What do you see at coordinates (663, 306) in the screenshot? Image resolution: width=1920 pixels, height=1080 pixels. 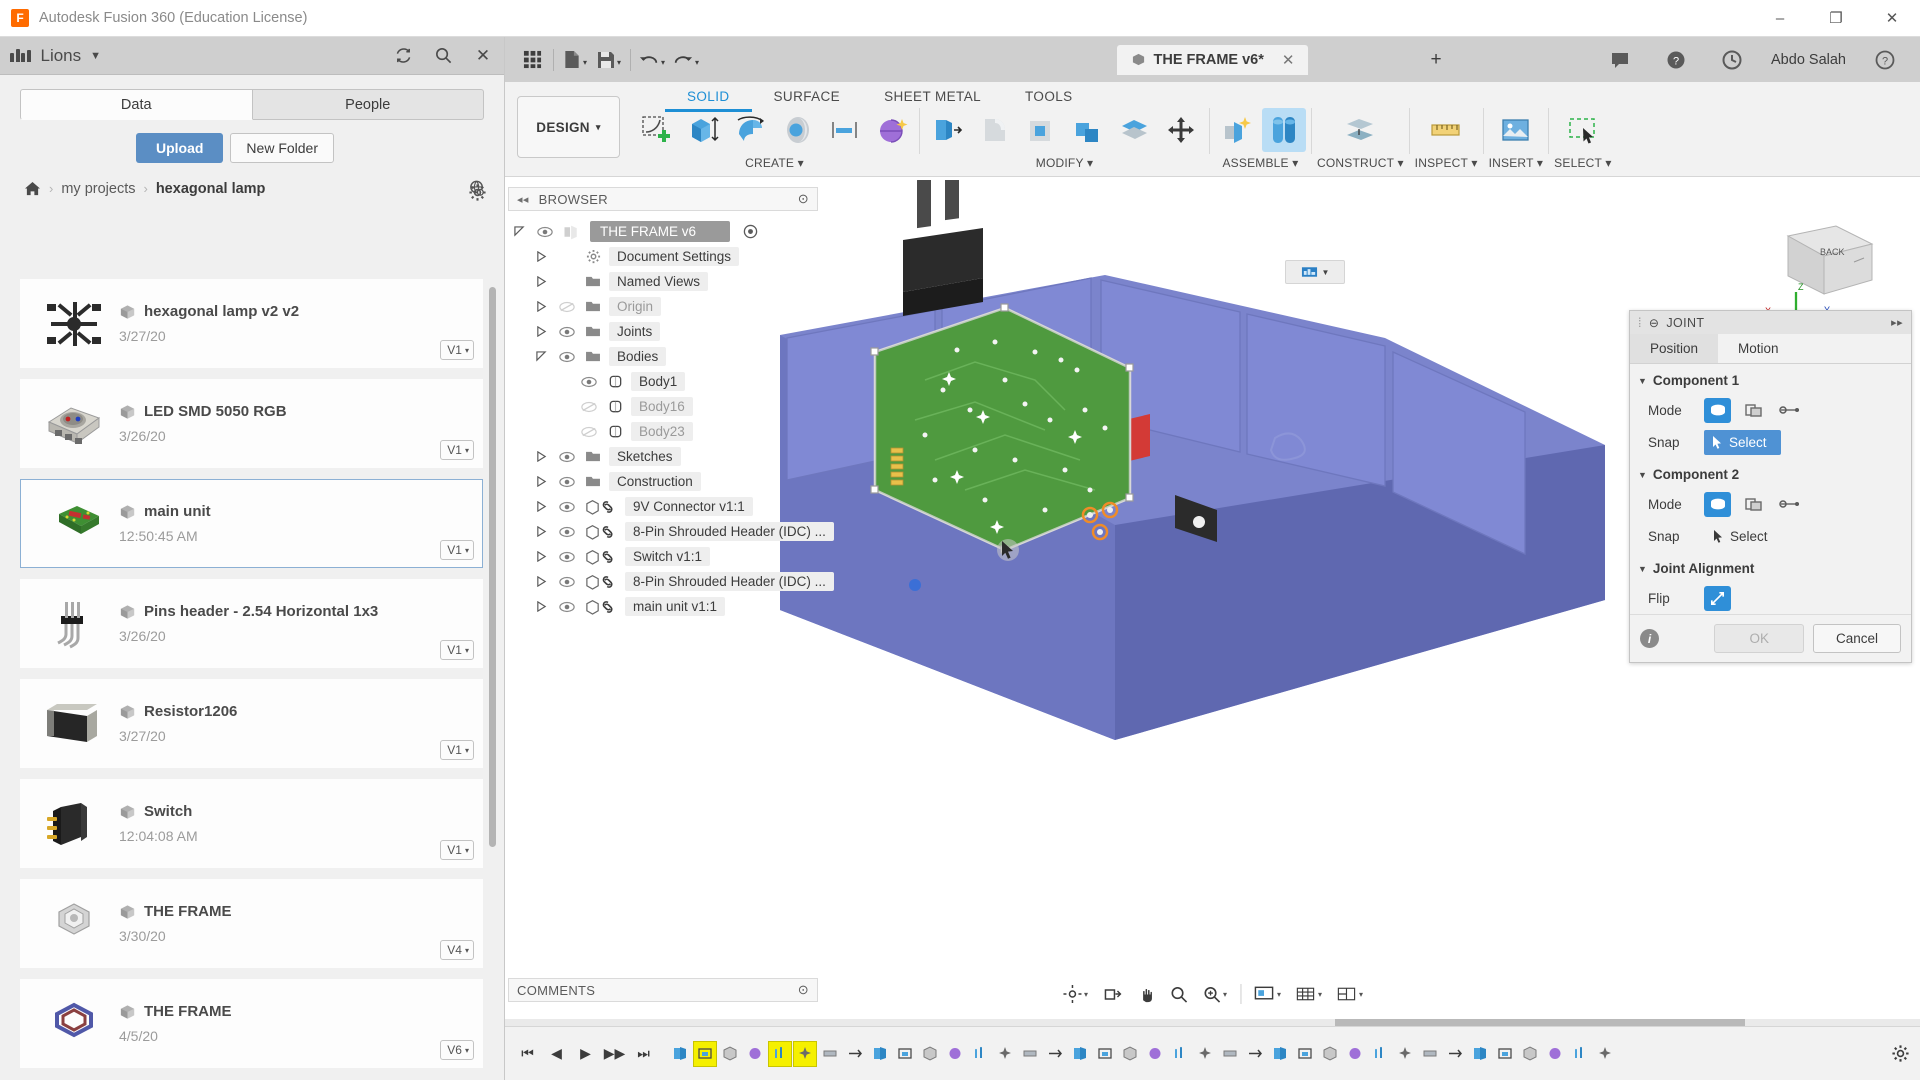 I see `tree-item: Origin` at bounding box center [663, 306].